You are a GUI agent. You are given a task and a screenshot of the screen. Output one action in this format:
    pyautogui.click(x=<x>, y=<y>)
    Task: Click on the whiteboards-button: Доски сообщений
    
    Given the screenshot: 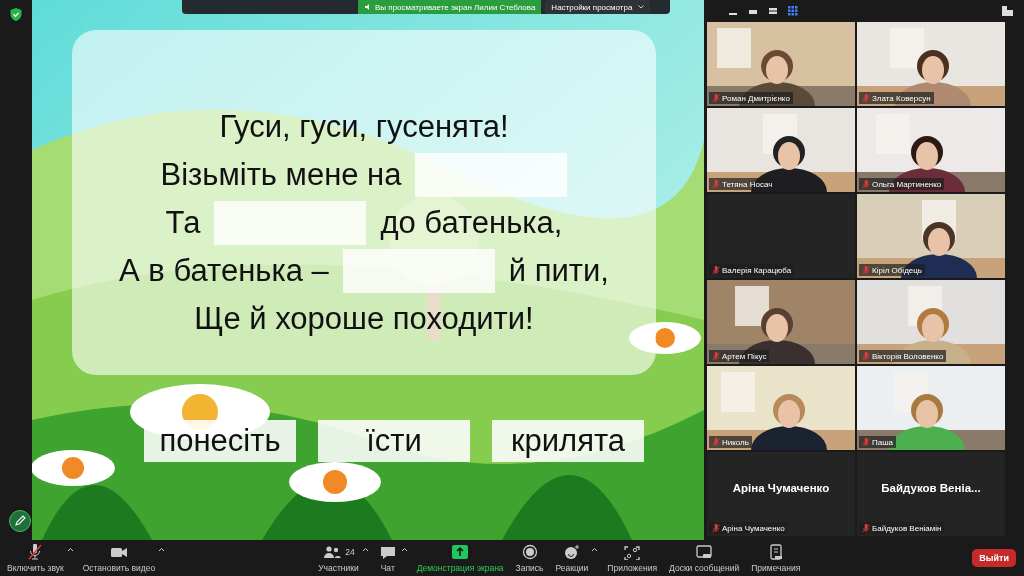 What is the action you would take?
    pyautogui.click(x=704, y=558)
    